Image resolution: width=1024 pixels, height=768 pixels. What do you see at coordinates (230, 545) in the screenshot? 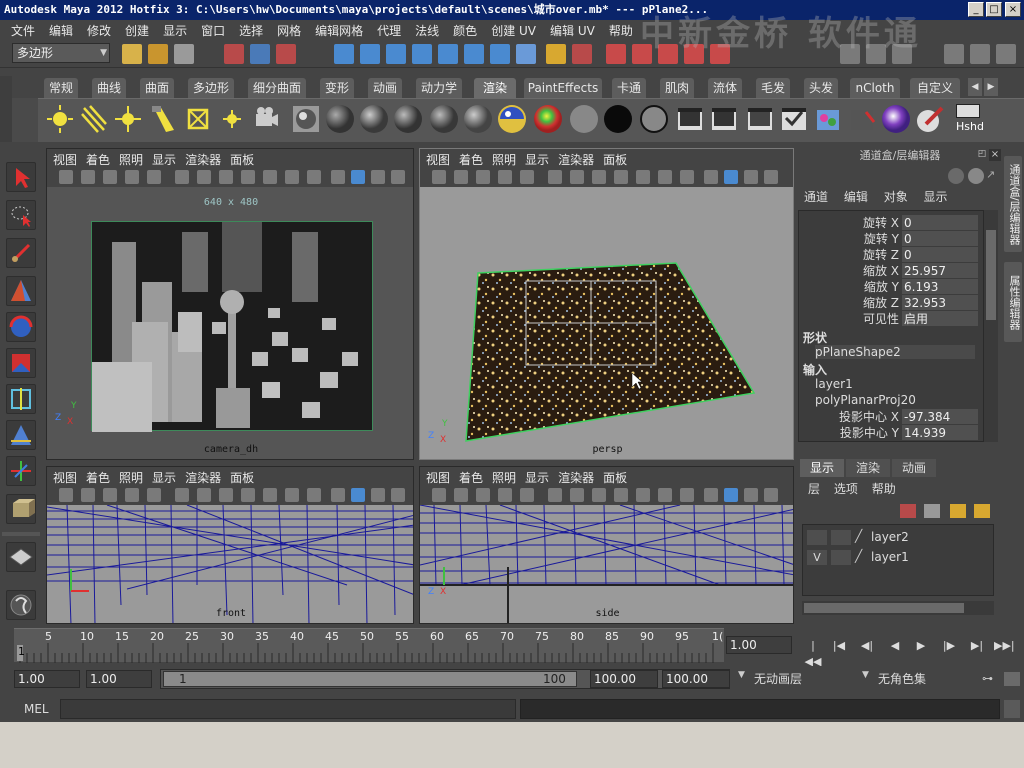
I see `viewport-front: 视图 着色 照明 显示 渲染器 面板 front` at bounding box center [230, 545].